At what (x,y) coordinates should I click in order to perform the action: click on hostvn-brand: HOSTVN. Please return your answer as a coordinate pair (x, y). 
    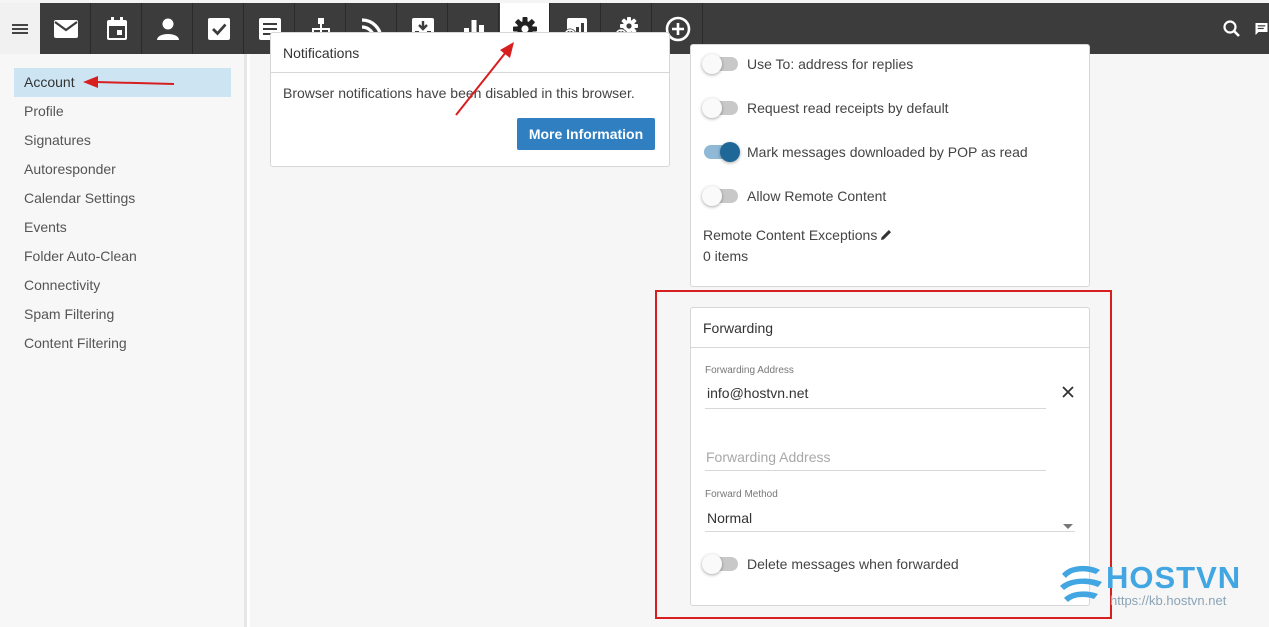
    Looking at the image, I should click on (1174, 577).